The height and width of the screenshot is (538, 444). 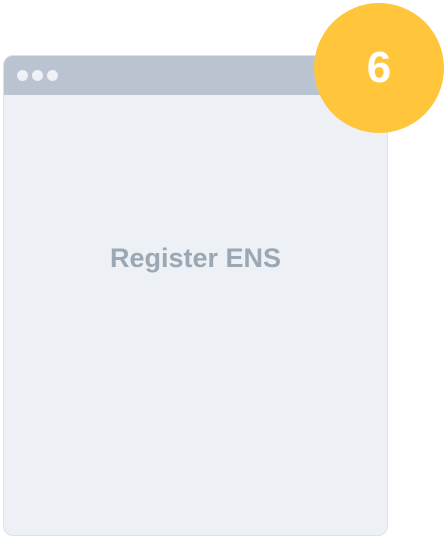 What do you see at coordinates (195, 258) in the screenshot?
I see `window-label: Register ENS` at bounding box center [195, 258].